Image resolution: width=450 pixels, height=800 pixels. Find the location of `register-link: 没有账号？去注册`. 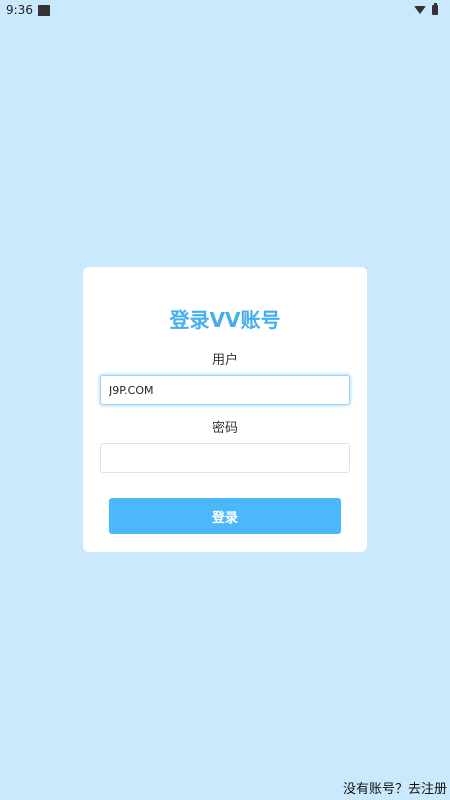

register-link: 没有账号？去注册 is located at coordinates (395, 787).